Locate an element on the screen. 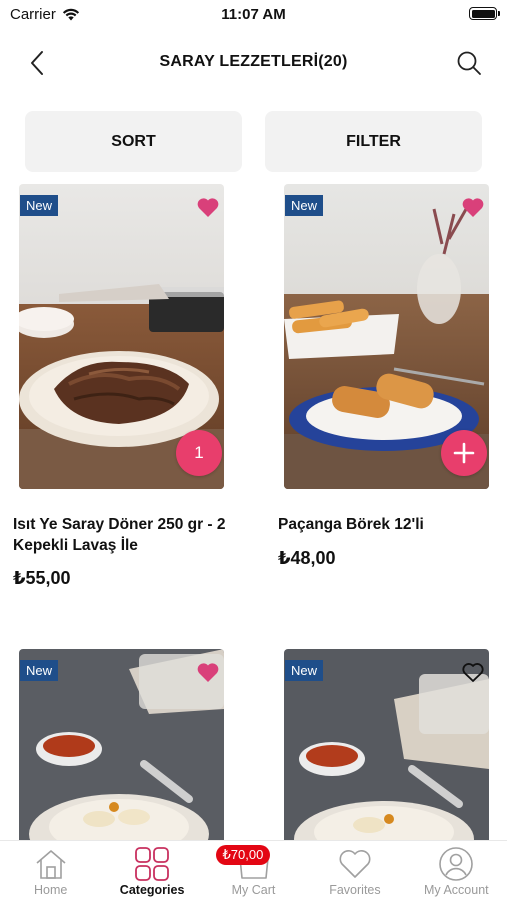 The image size is (507, 900). tab-favorites: Favorites is located at coordinates (354, 870).